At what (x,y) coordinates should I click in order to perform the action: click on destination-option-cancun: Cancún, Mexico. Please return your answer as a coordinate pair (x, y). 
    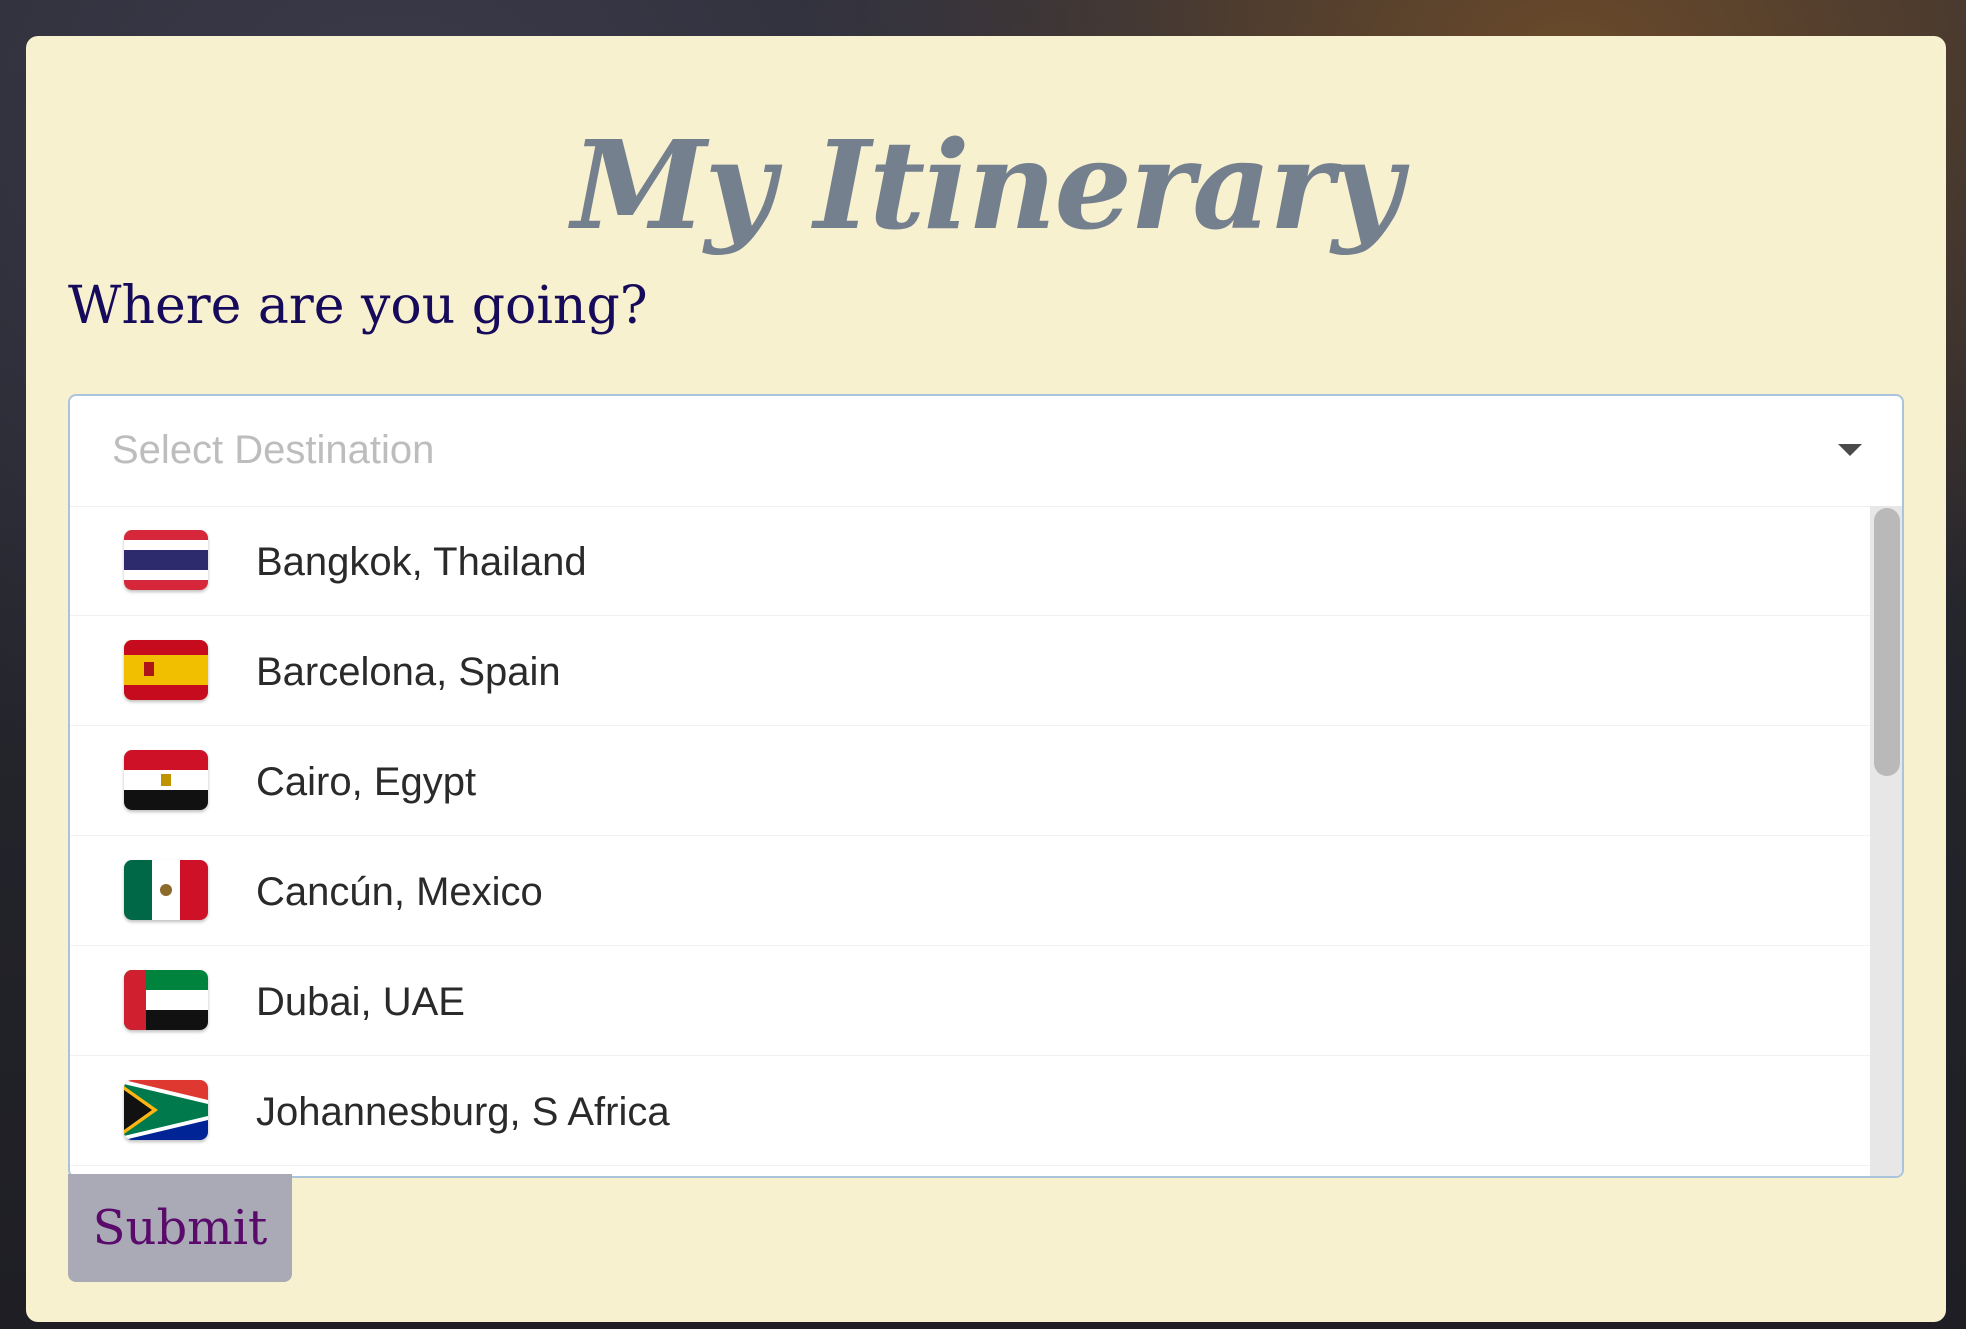
    Looking at the image, I should click on (970, 891).